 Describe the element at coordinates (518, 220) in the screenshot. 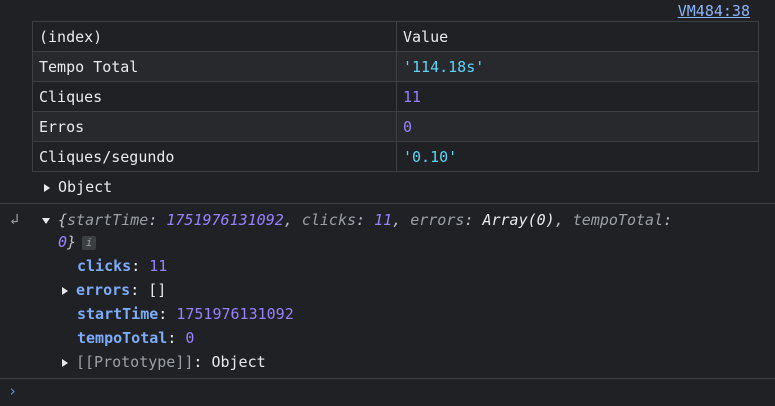

I see `preview-value: Array(0)` at that location.